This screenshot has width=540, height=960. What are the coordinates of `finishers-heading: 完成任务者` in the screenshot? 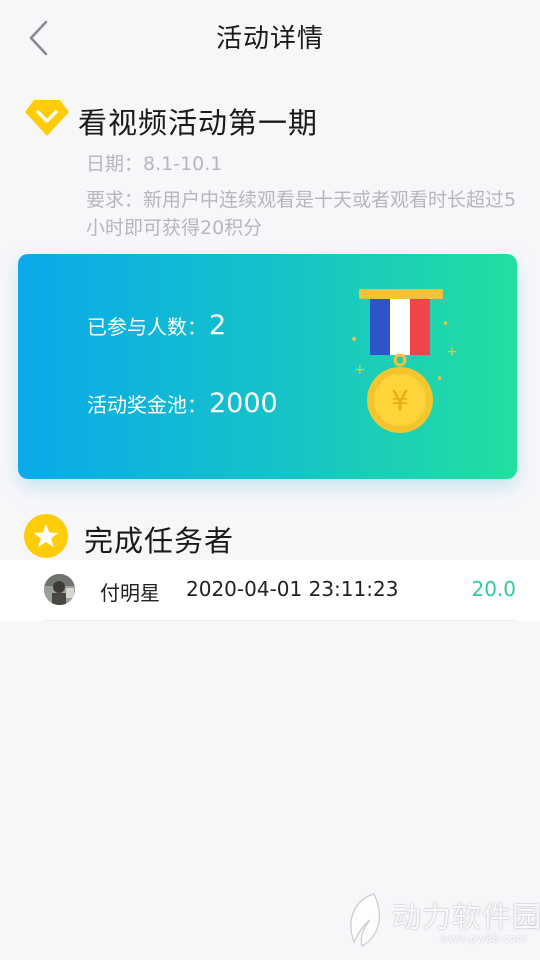 It's located at (224, 537).